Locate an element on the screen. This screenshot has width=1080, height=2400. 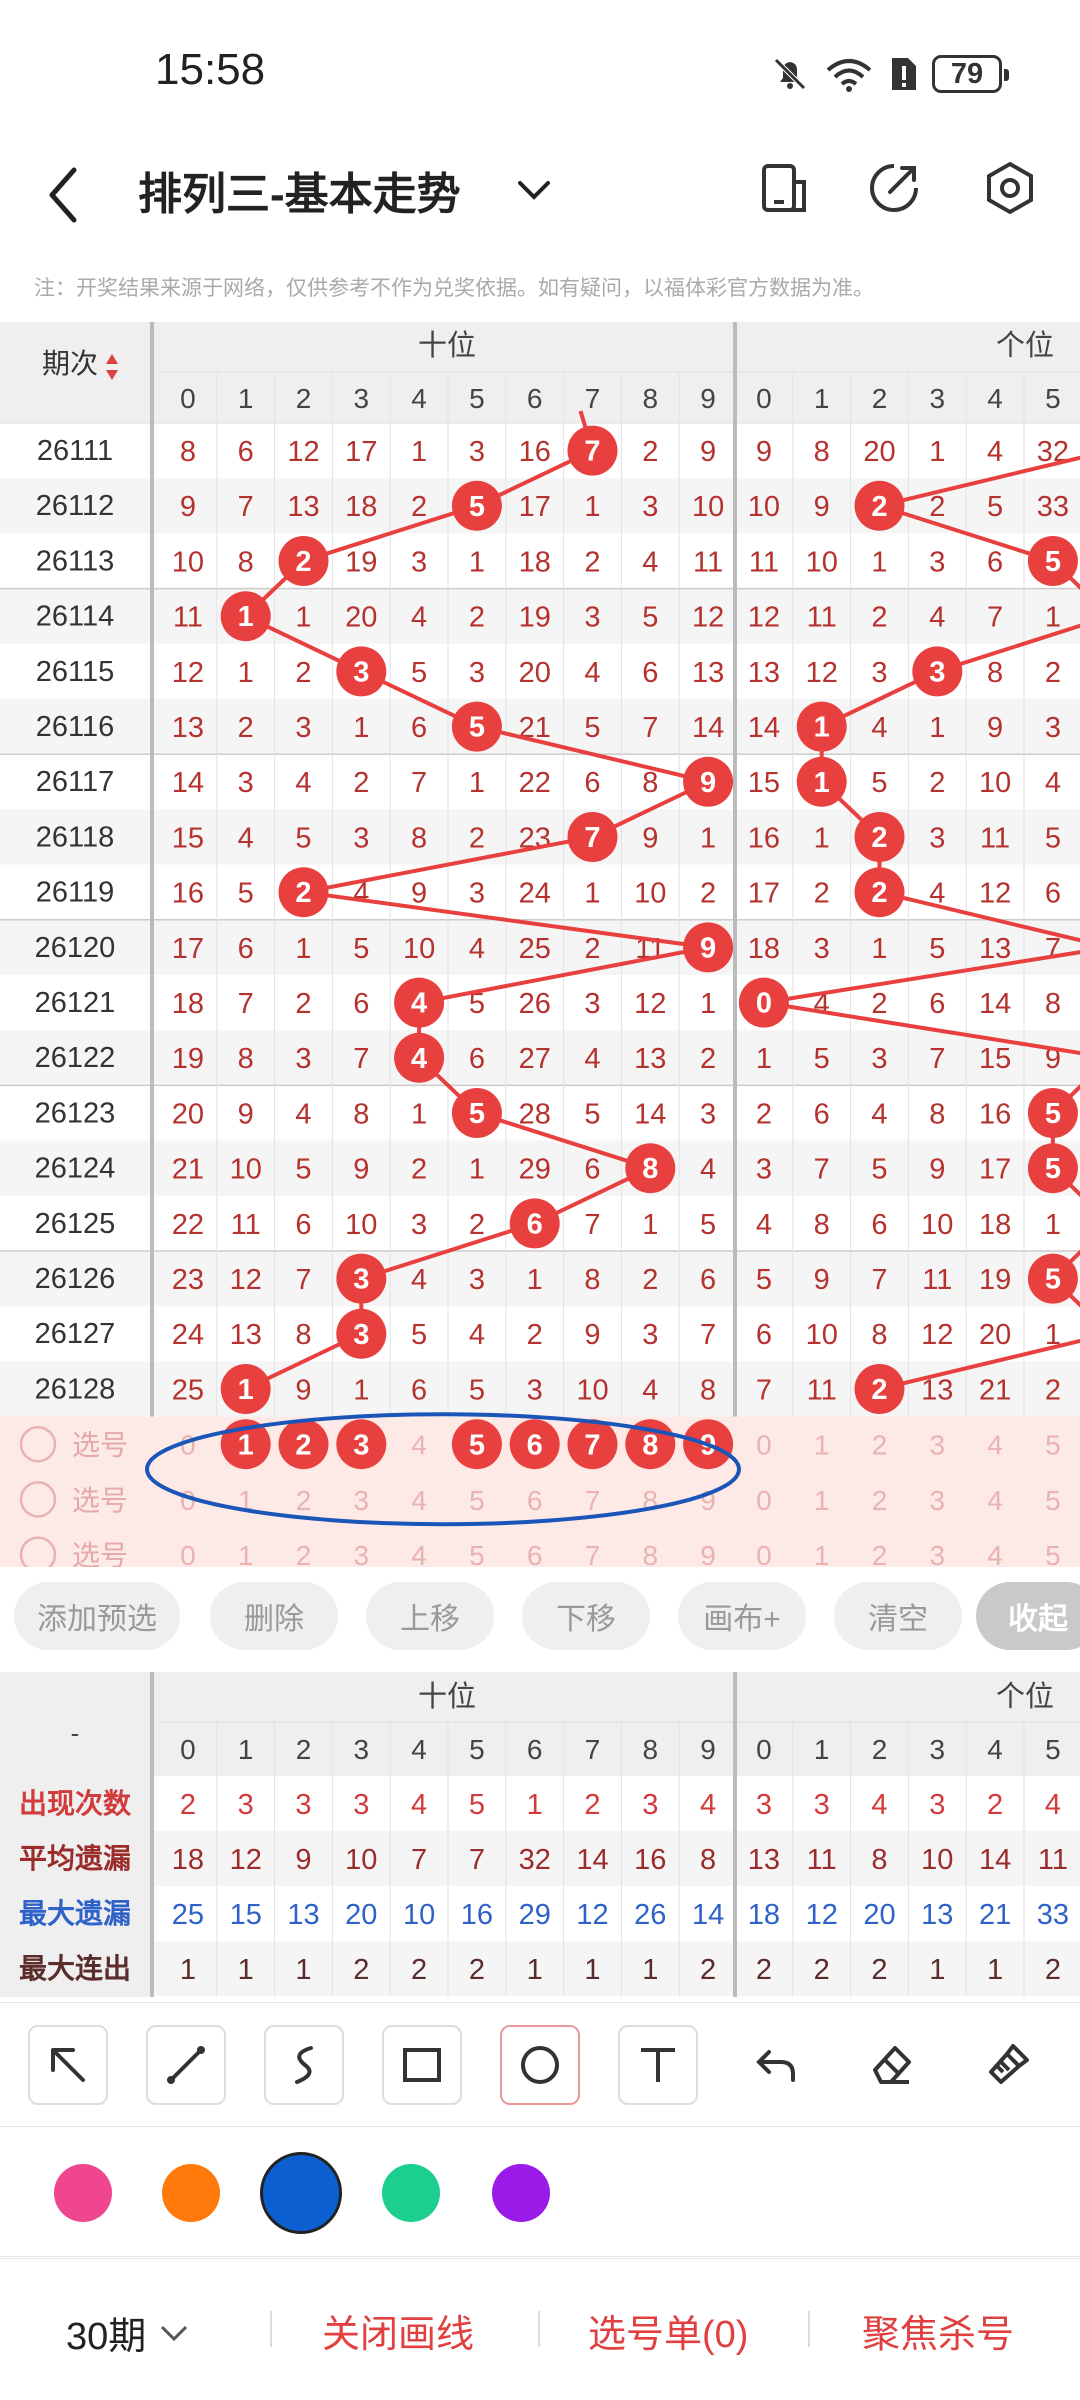
screen-switch-icon is located at coordinates (784, 188).